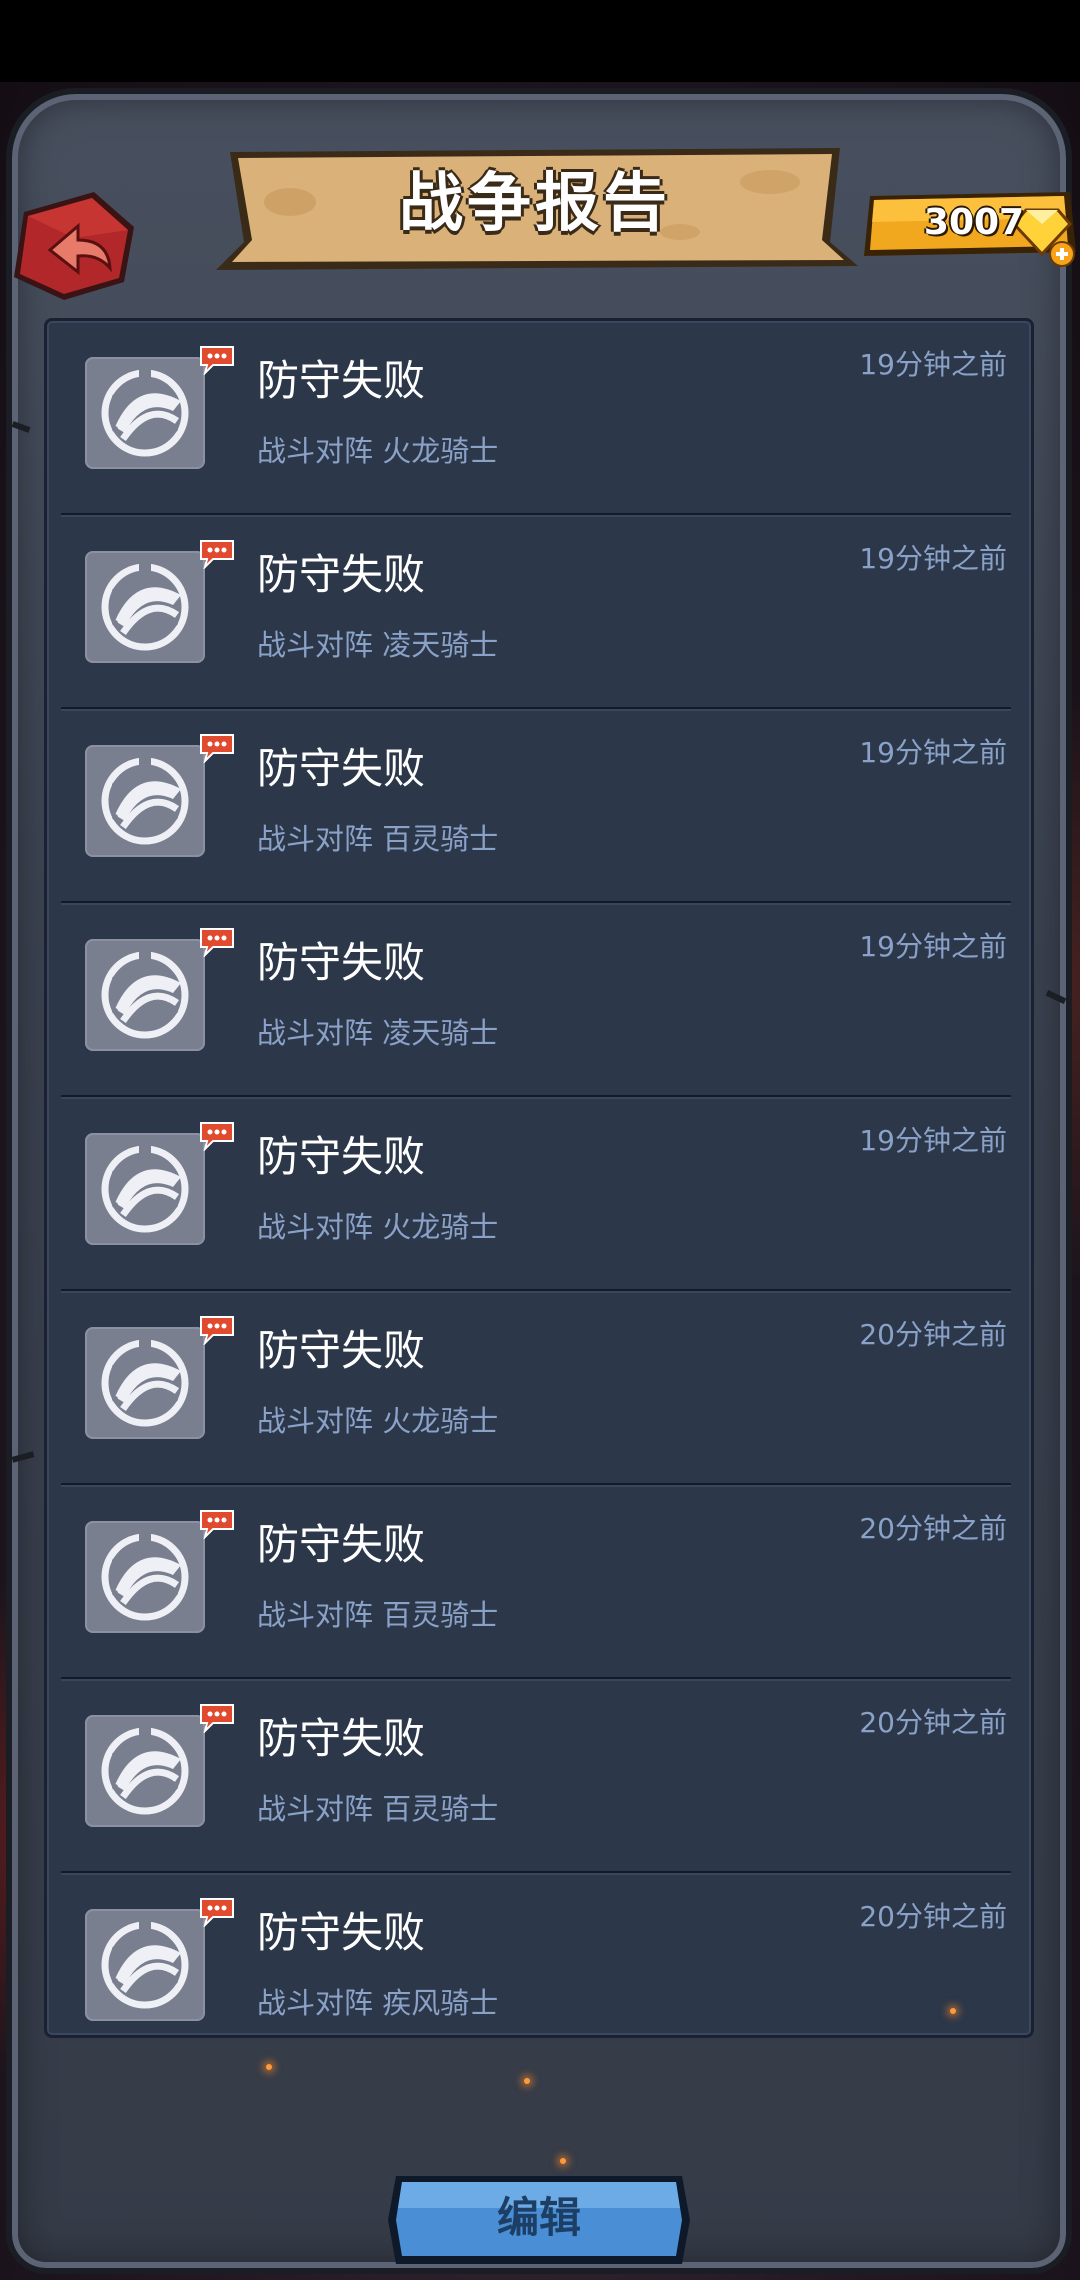  What do you see at coordinates (539, 1388) in the screenshot?
I see `report-row: 防守失败 战斗对阵 火龙骑士 20分钟之前` at bounding box center [539, 1388].